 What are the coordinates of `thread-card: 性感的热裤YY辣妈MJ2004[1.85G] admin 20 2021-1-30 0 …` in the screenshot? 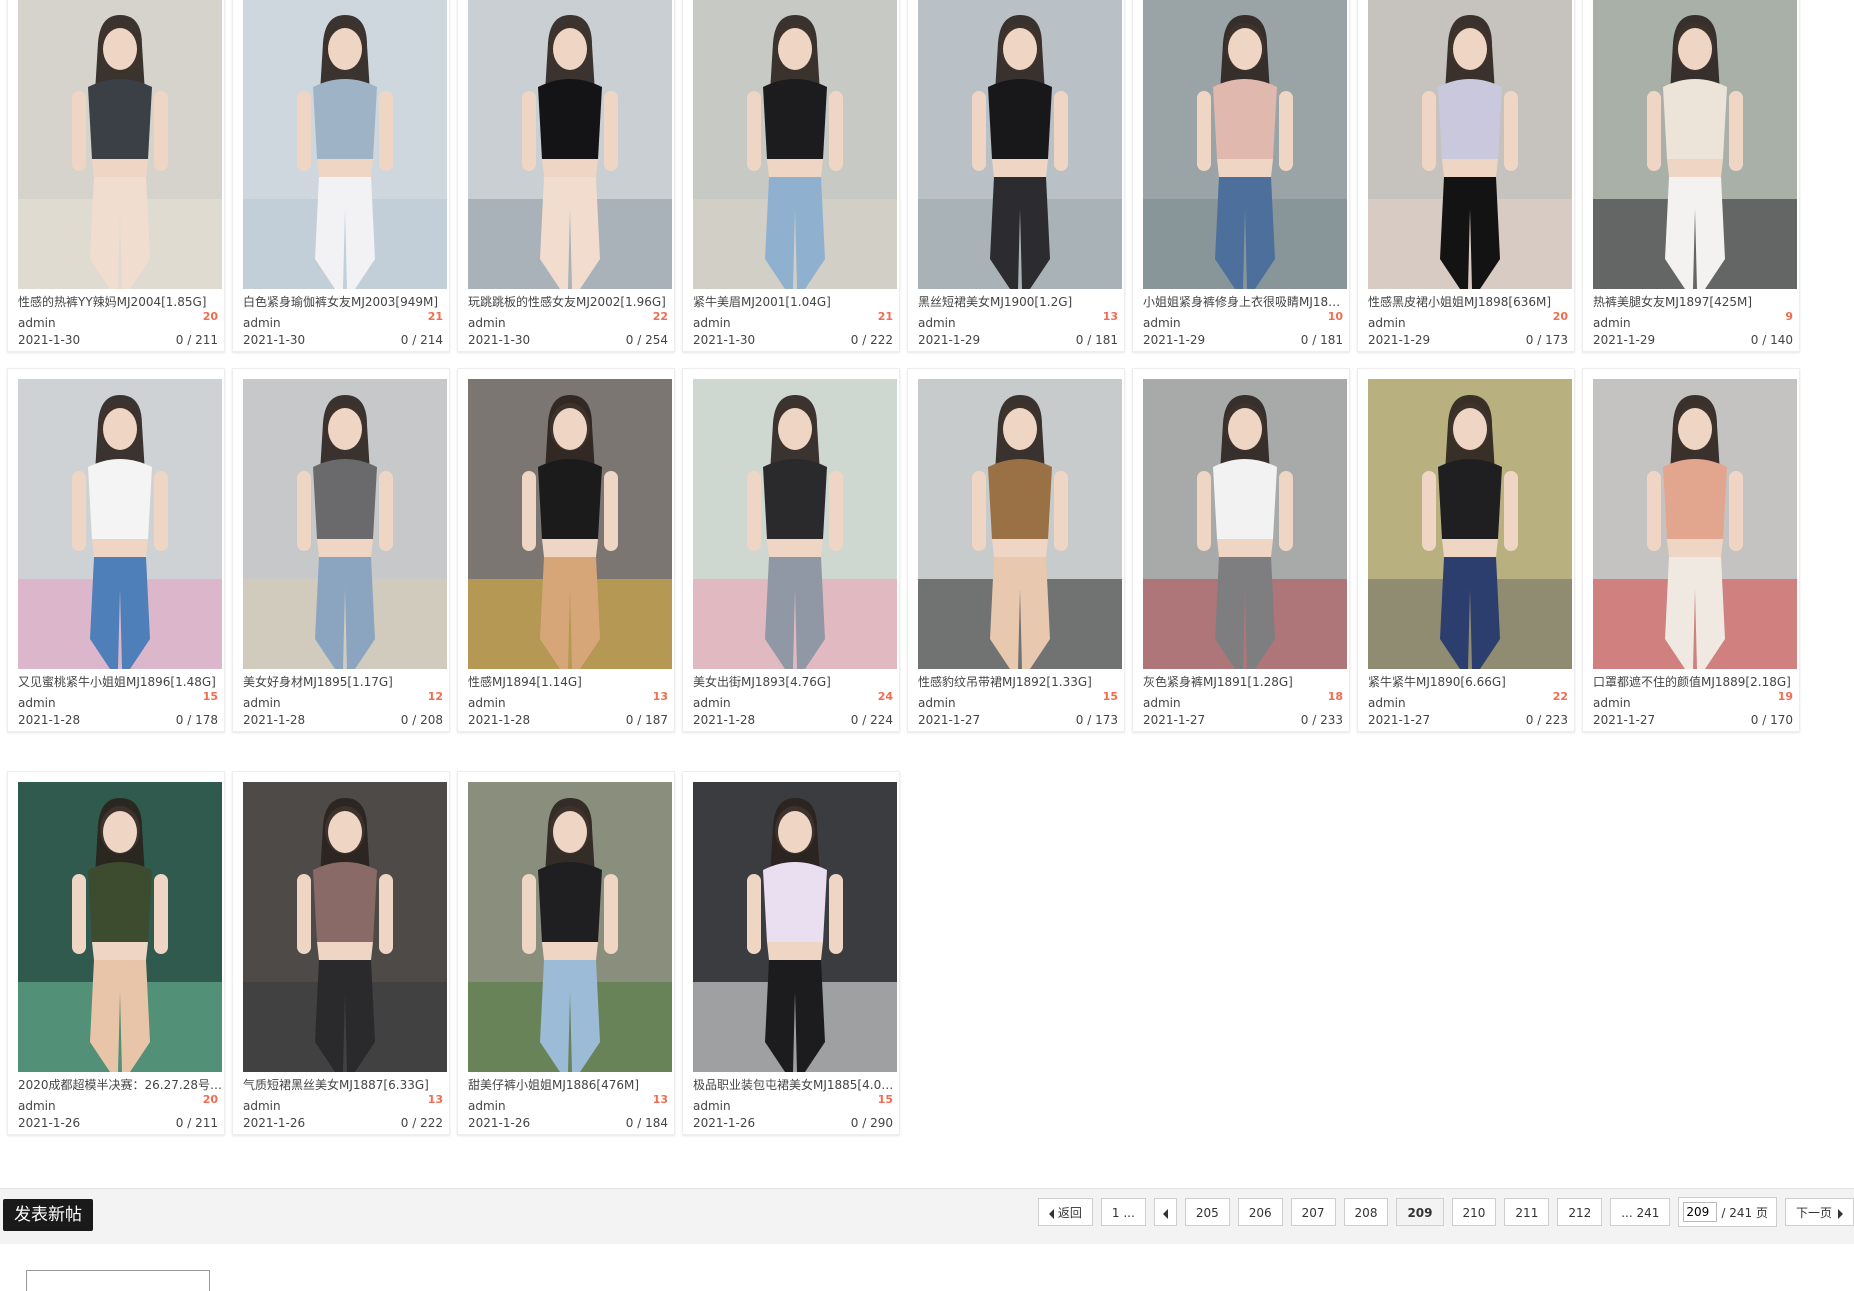 It's located at (116, 176).